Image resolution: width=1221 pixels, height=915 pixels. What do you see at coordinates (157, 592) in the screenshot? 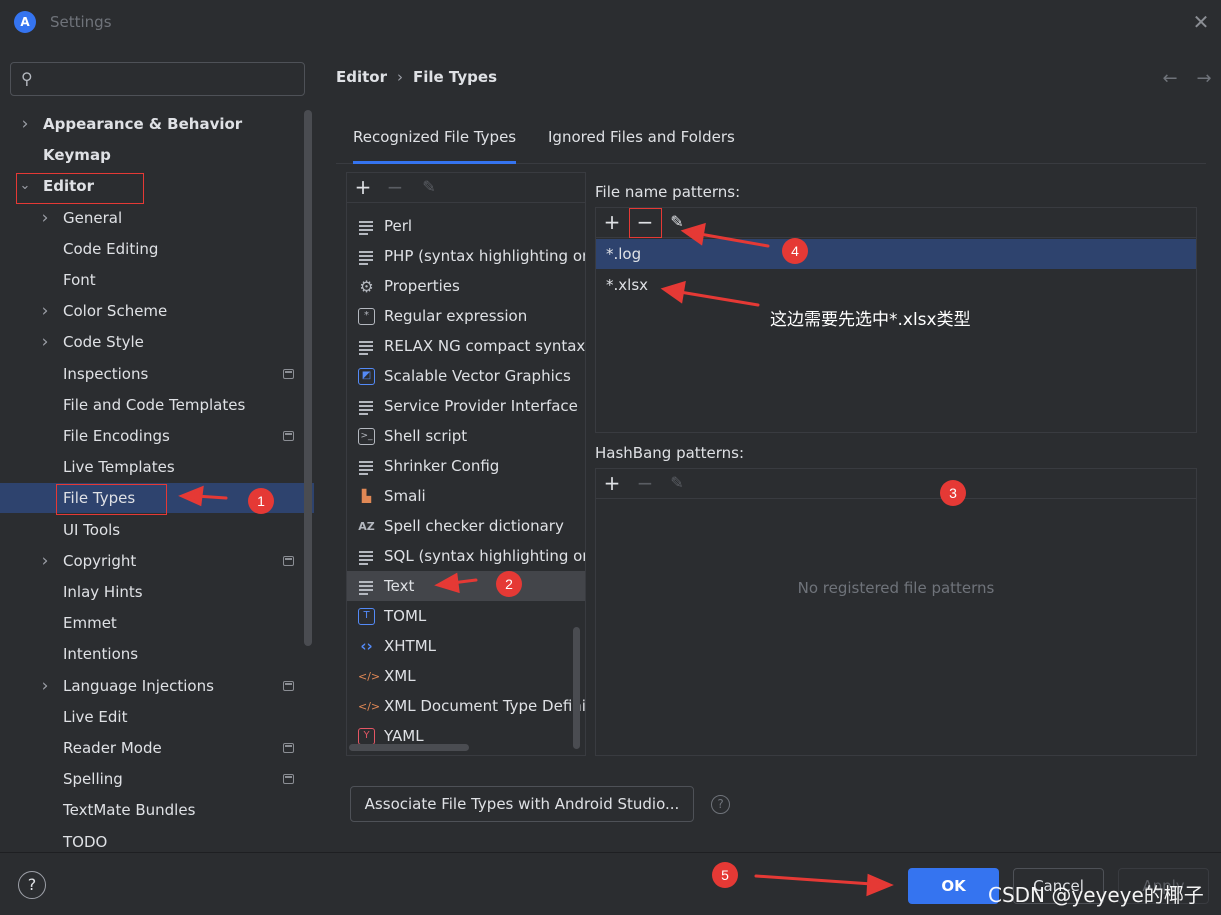
I see `sidebar-item-inlay-hints: Inlay Hints` at bounding box center [157, 592].